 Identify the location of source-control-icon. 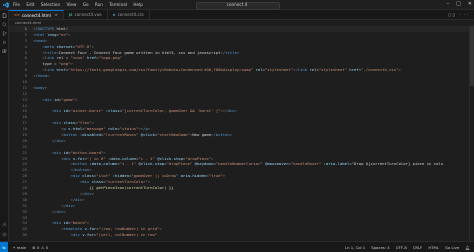
(4, 33).